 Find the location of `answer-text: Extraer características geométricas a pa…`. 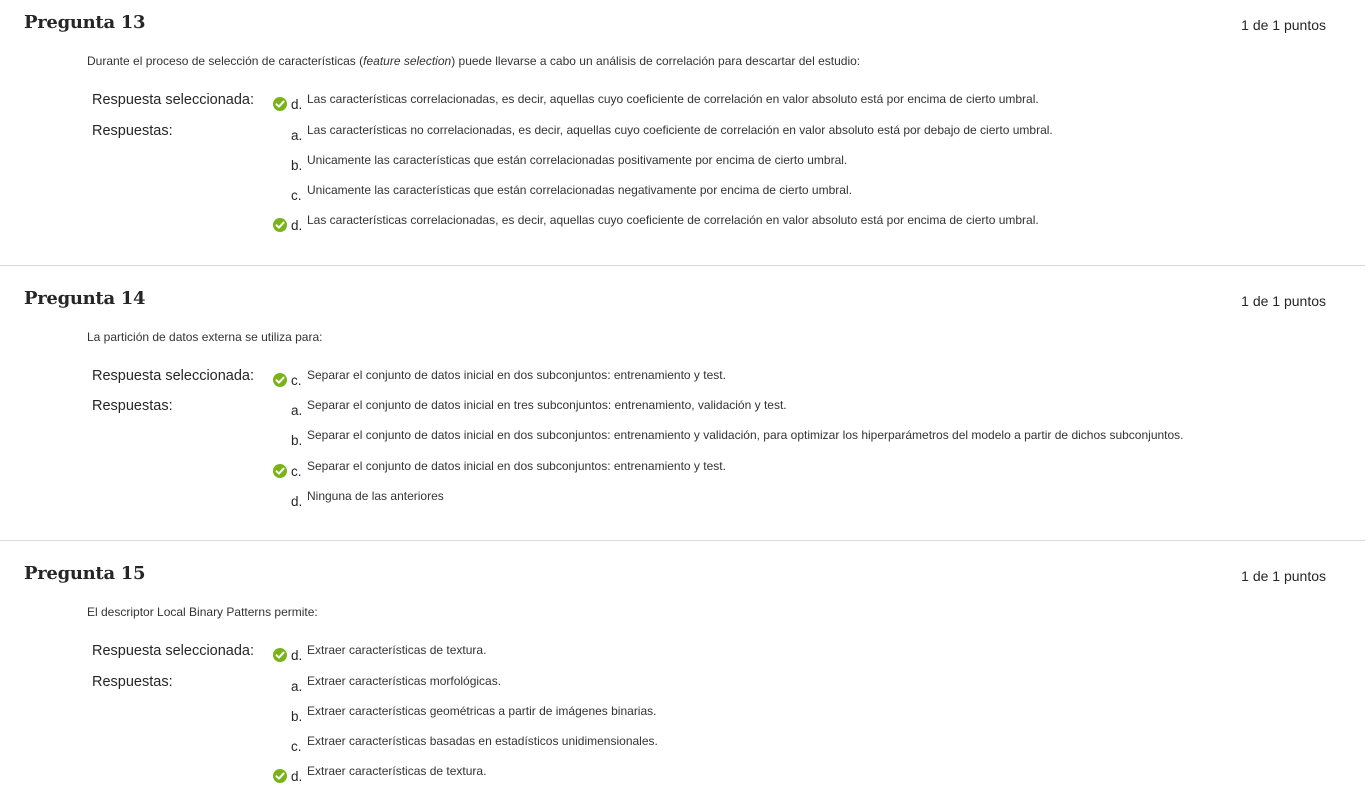

answer-text: Extraer características geométricas a pa… is located at coordinates (482, 711).